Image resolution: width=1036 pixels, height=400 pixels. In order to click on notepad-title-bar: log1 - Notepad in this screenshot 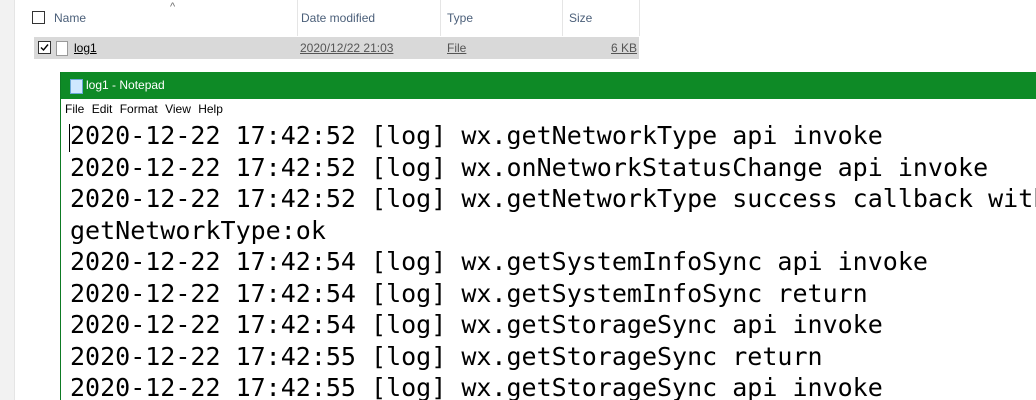, I will do `click(548, 85)`.